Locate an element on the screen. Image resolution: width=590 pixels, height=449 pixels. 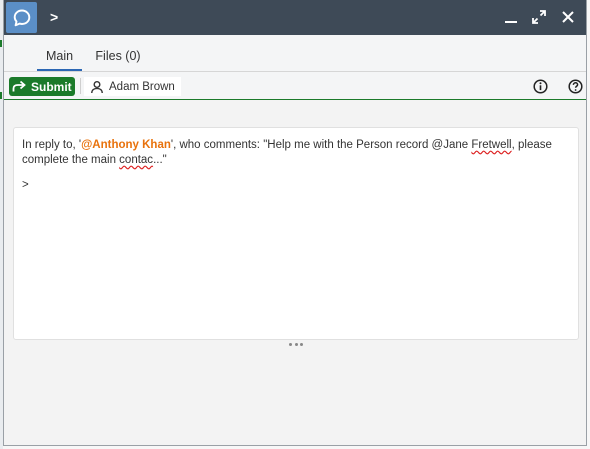
submit-button: Submit is located at coordinates (42, 86).